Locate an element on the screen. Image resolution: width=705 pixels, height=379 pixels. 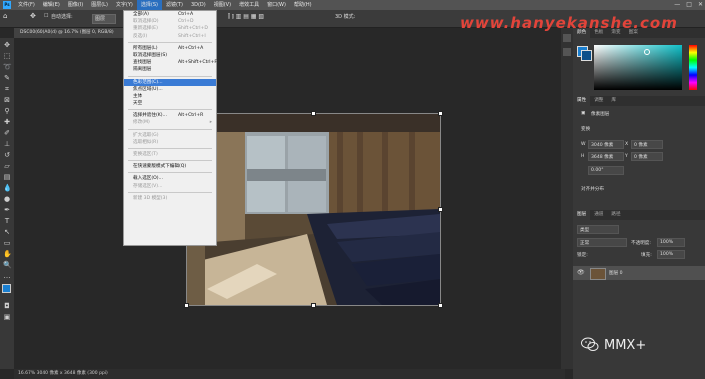
hand-icon: ✋ is located at coordinates (7, 254).